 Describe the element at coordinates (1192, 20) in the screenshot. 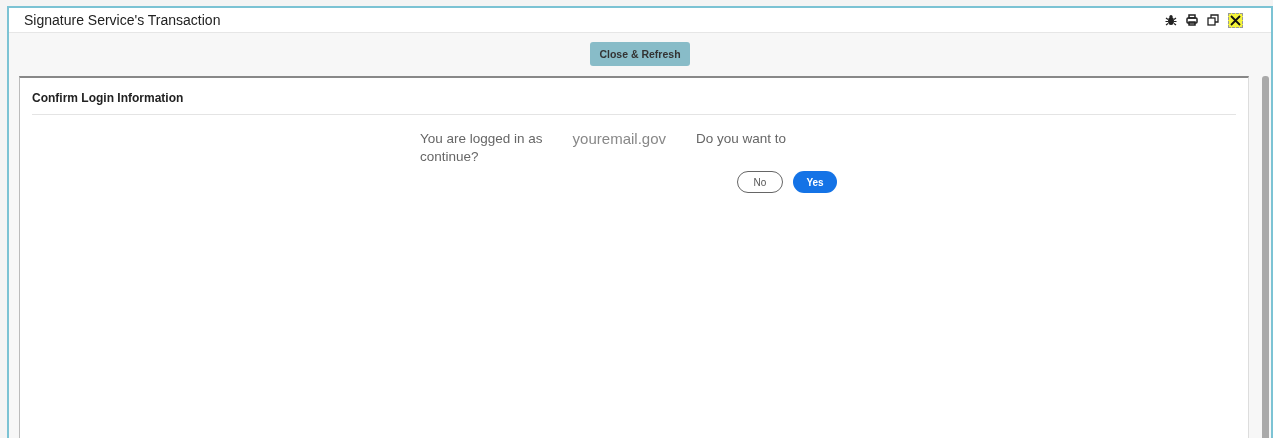

I see `print-icon` at that location.